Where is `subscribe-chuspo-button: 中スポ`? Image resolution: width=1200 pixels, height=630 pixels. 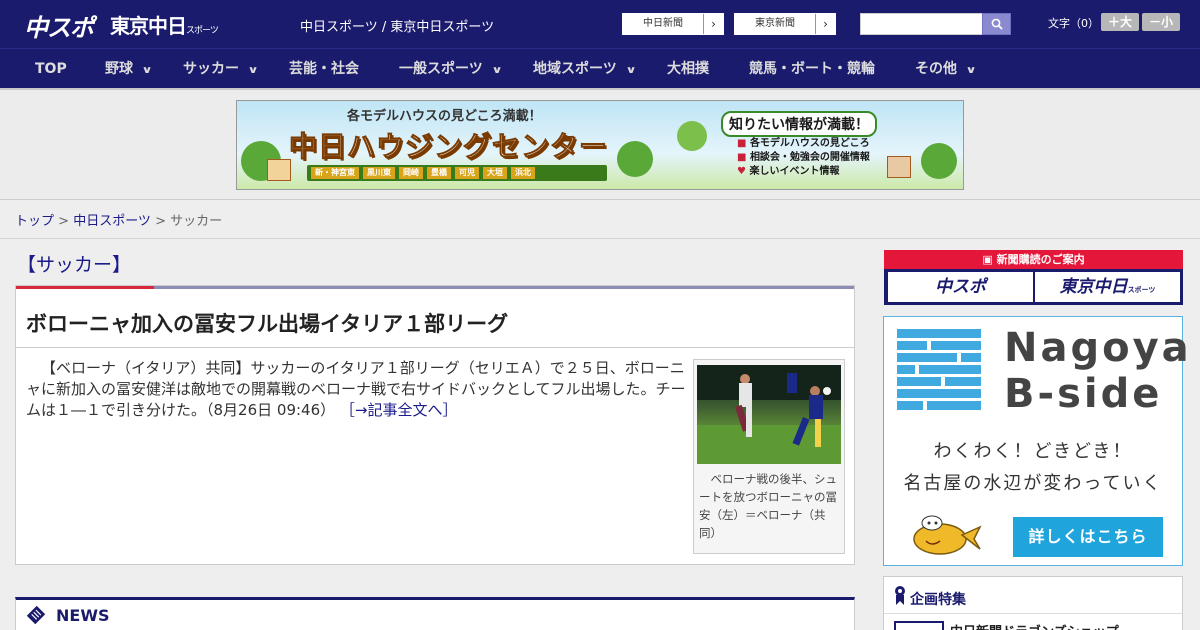
subscribe-chuspo-button: 中スポ is located at coordinates (960, 287).